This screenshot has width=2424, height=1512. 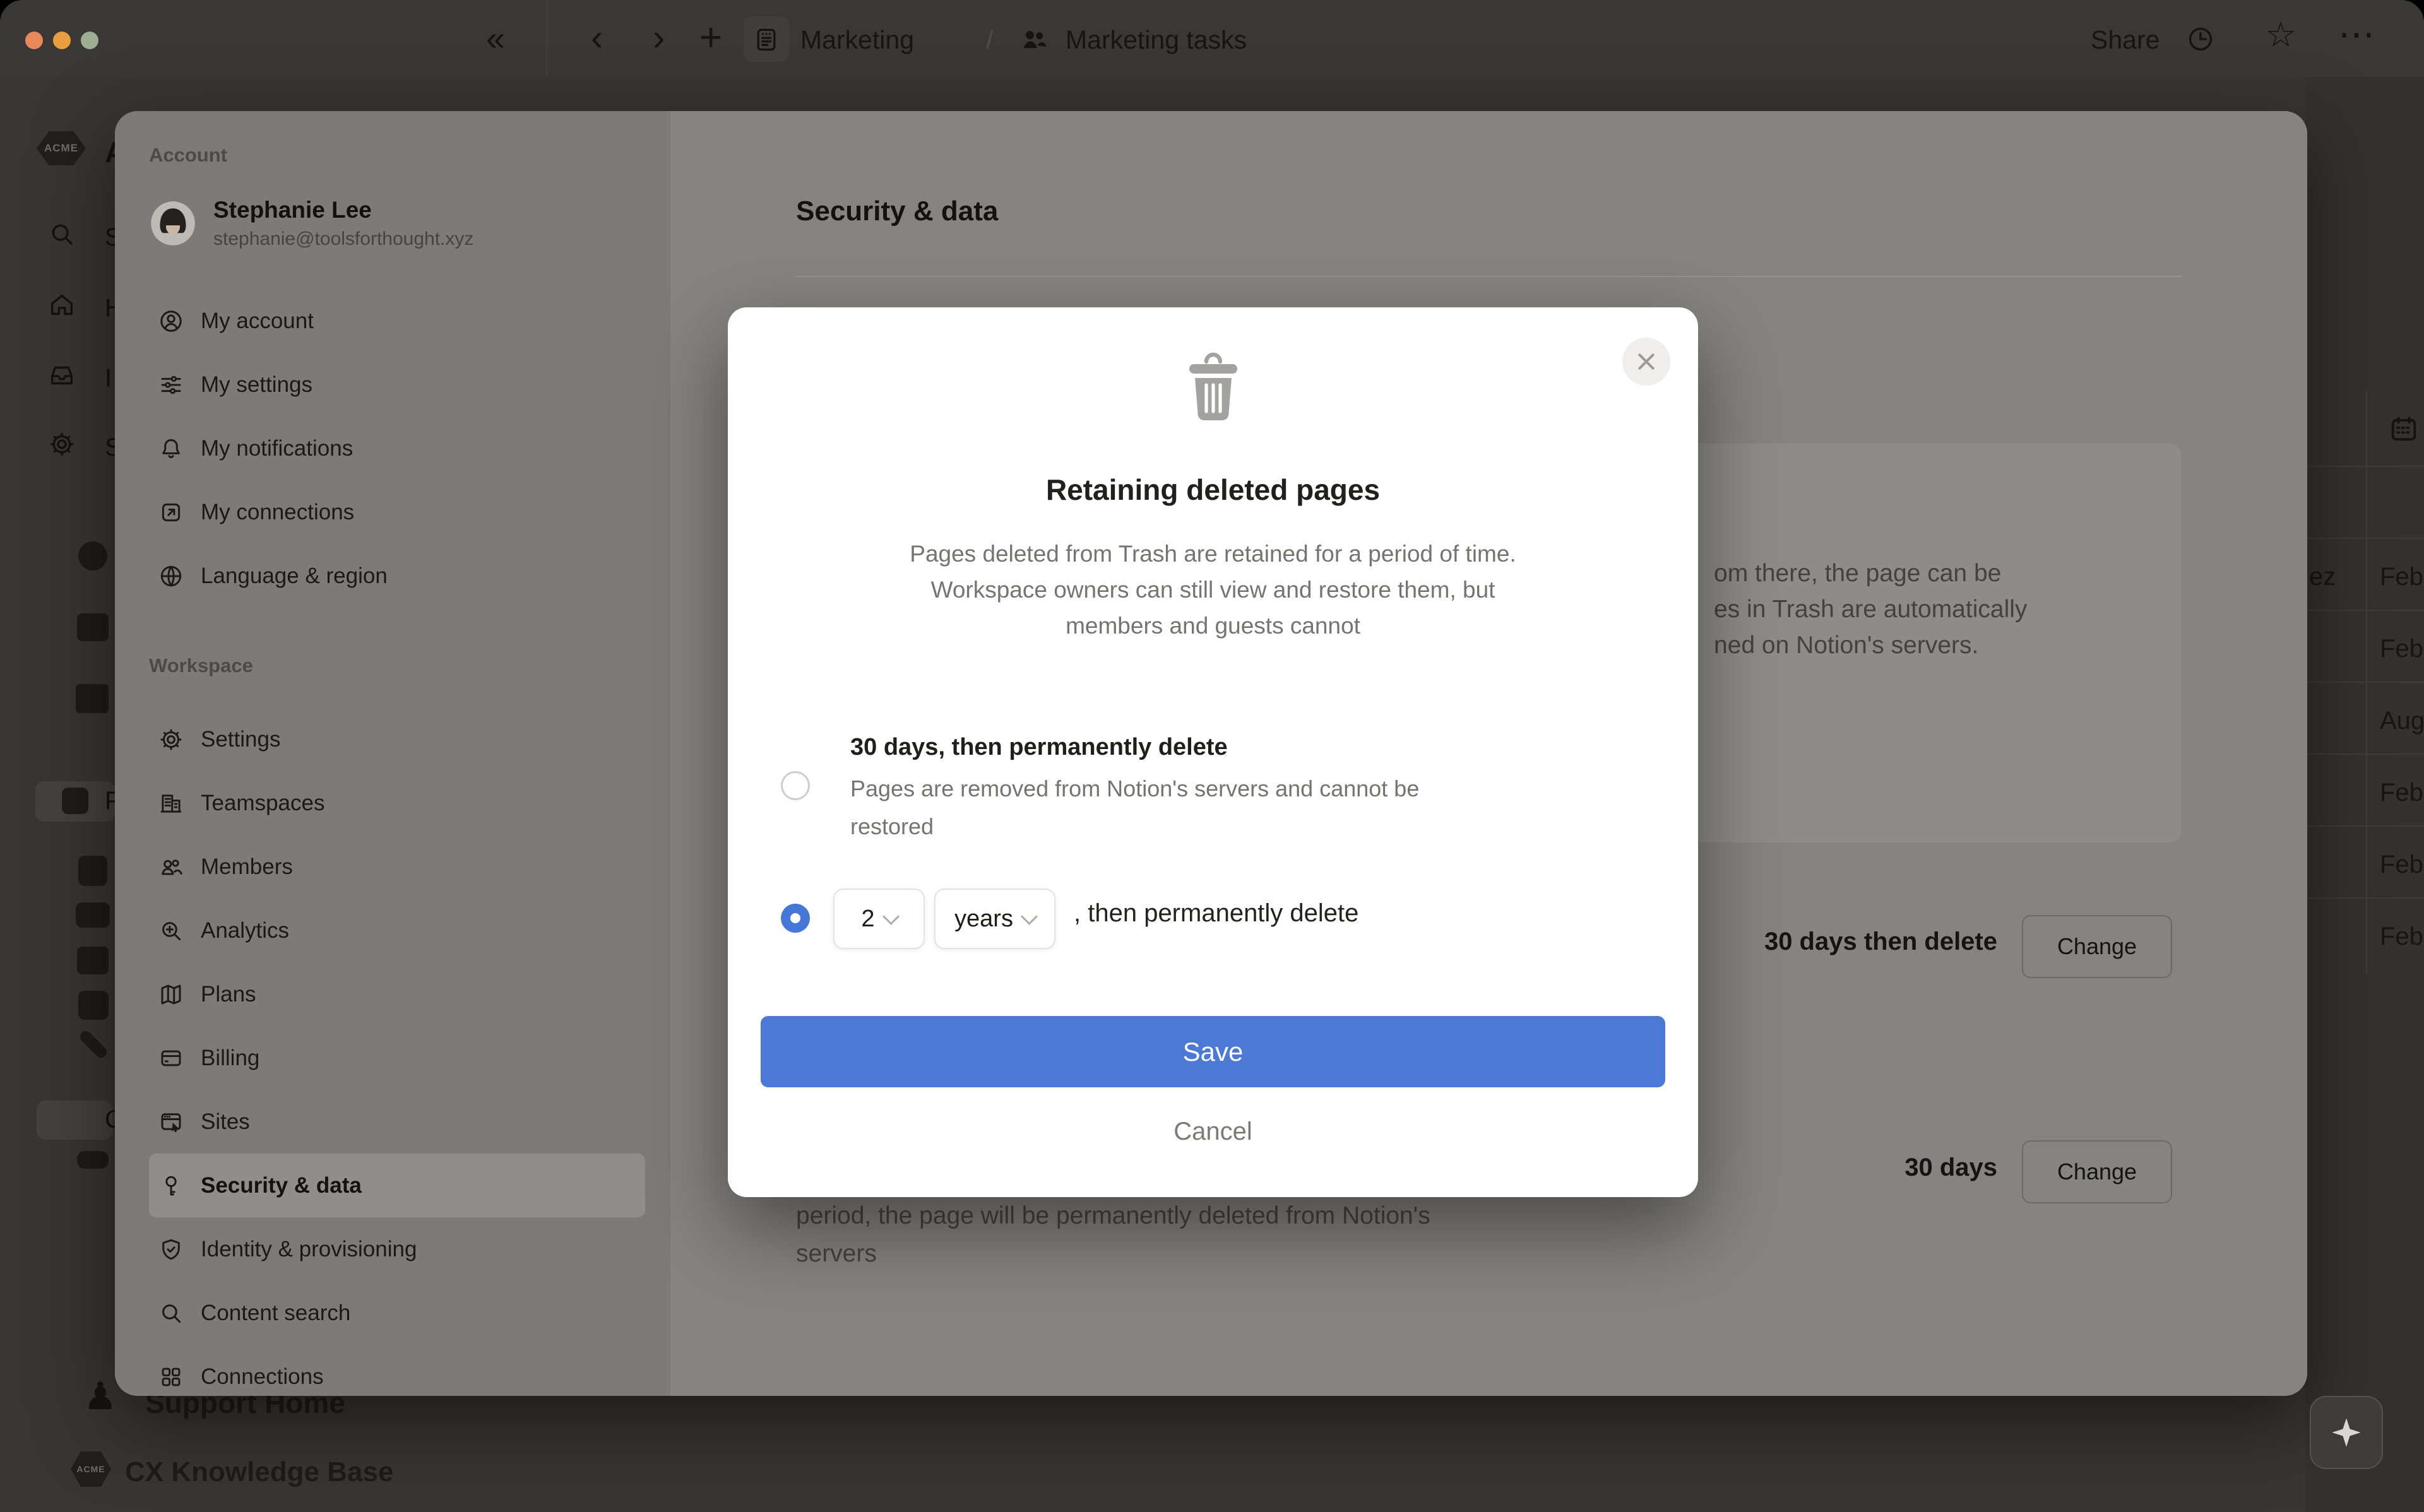 What do you see at coordinates (2097, 1171) in the screenshot?
I see `change-trash-button: Change` at bounding box center [2097, 1171].